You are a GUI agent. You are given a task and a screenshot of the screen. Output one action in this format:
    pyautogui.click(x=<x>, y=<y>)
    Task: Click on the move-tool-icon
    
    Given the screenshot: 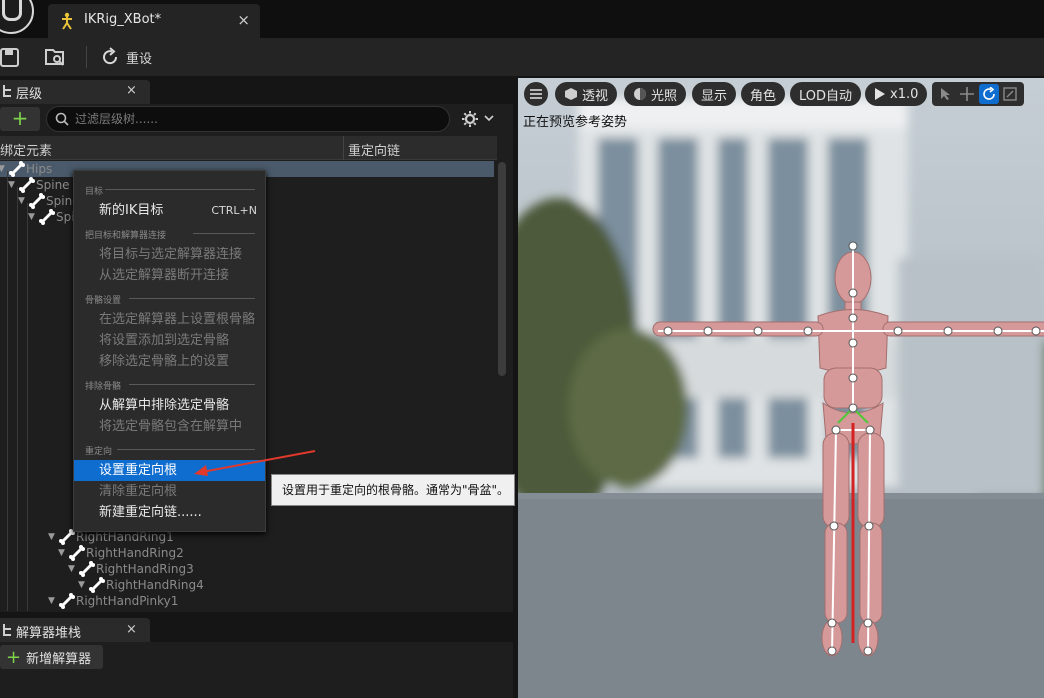 What is the action you would take?
    pyautogui.click(x=968, y=94)
    